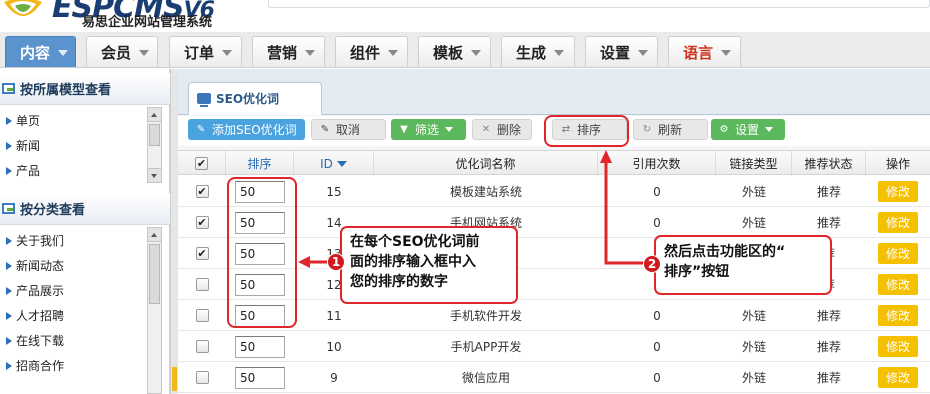 The width and height of the screenshot is (930, 394). What do you see at coordinates (554, 163) in the screenshot?
I see `table-header: ✔ 排序 ID 优化词名称 引用次数 链接类型 推荐状态 操作` at bounding box center [554, 163].